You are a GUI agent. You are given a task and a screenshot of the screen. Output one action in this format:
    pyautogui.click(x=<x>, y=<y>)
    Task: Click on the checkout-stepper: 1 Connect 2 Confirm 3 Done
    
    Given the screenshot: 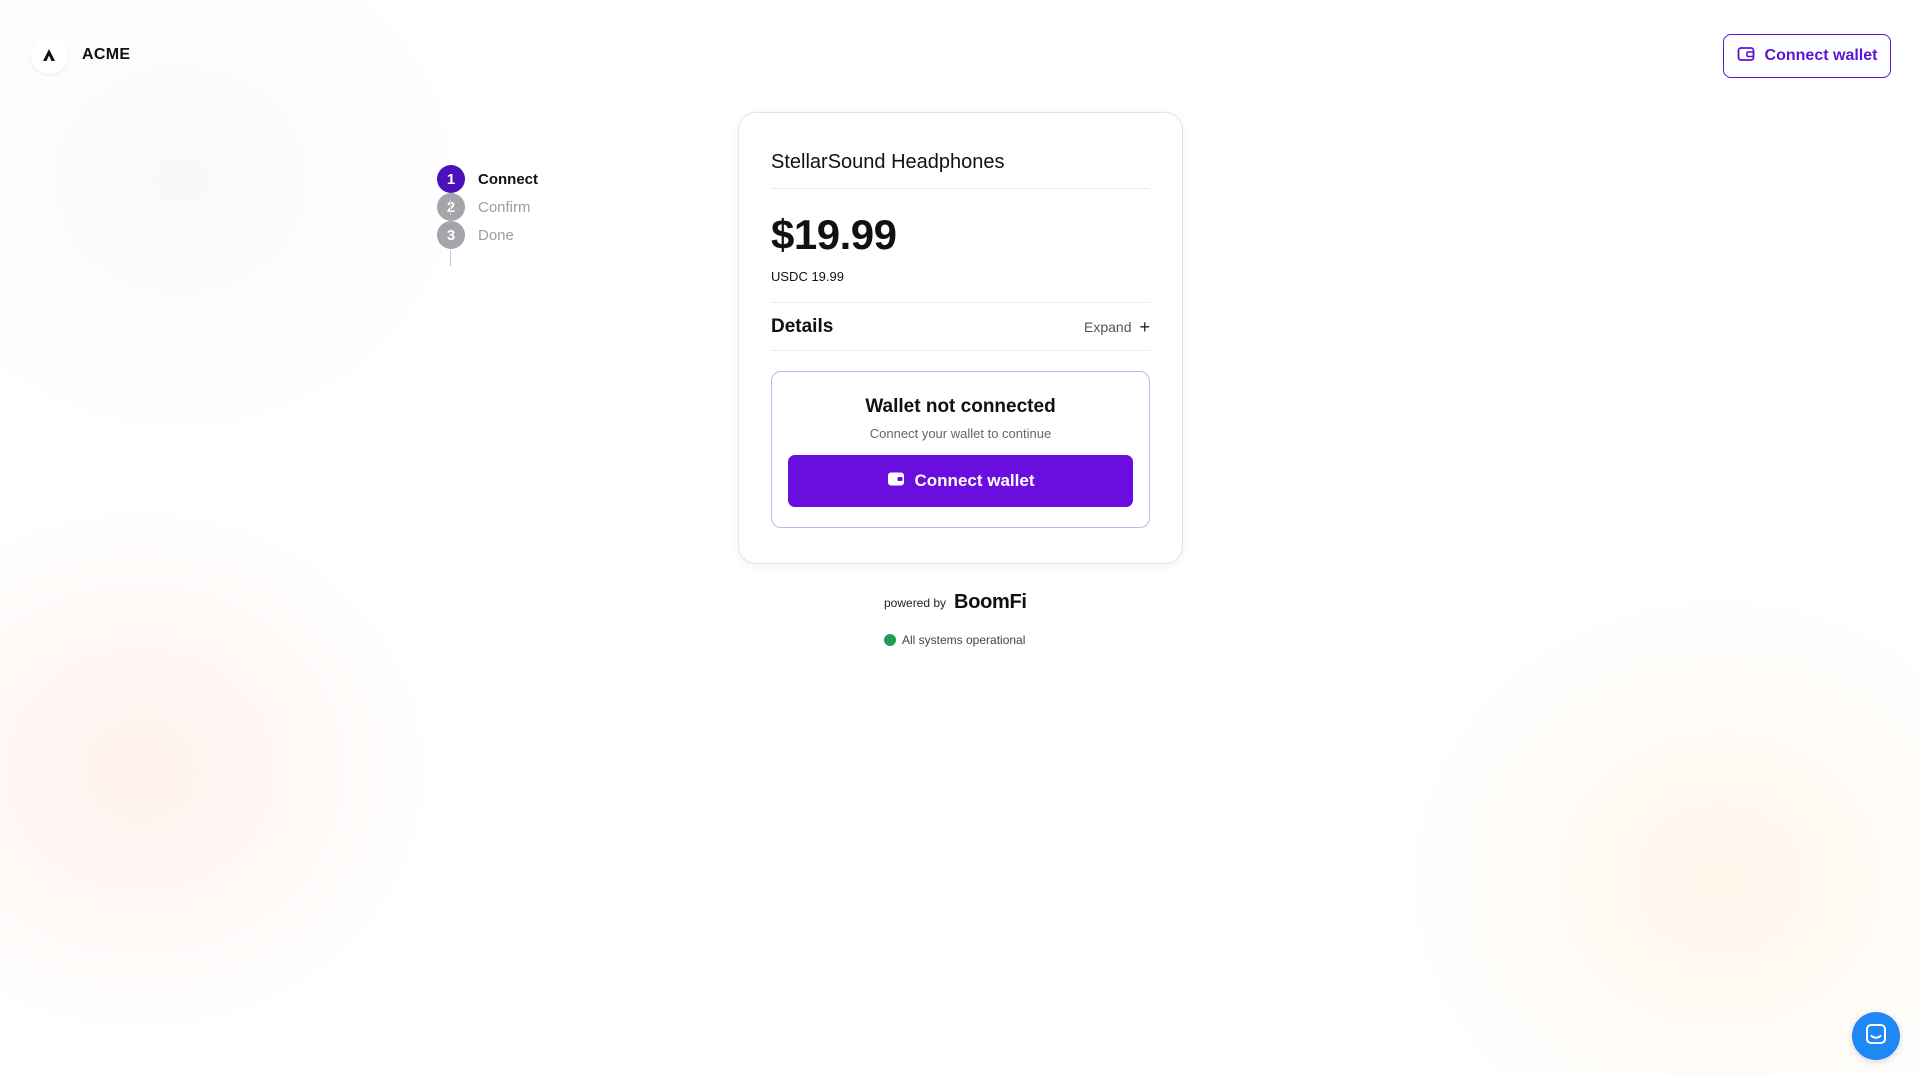 What is the action you would take?
    pyautogui.click(x=487, y=215)
    